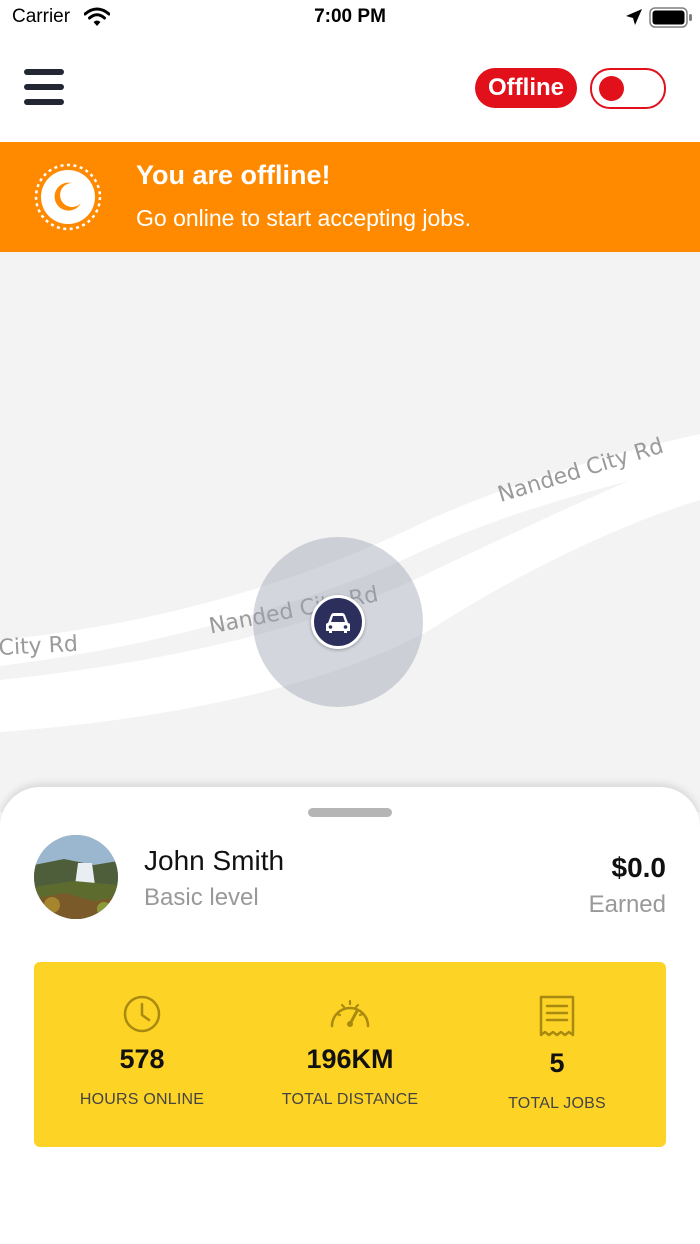 Image resolution: width=700 pixels, height=1244 pixels. Describe the element at coordinates (557, 1063) in the screenshot. I see `stat-value: 5` at that location.